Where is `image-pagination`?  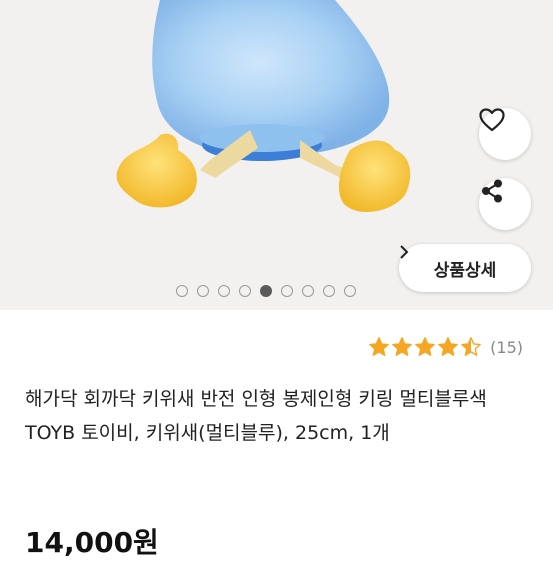 image-pagination is located at coordinates (266, 291).